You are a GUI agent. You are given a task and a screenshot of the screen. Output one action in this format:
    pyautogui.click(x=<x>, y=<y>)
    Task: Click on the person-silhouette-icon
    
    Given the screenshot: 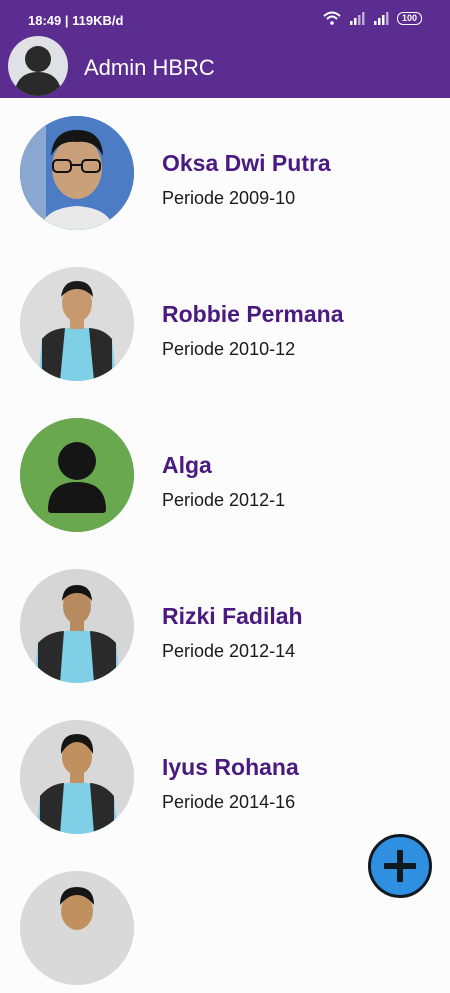 What is the action you would take?
    pyautogui.click(x=38, y=71)
    